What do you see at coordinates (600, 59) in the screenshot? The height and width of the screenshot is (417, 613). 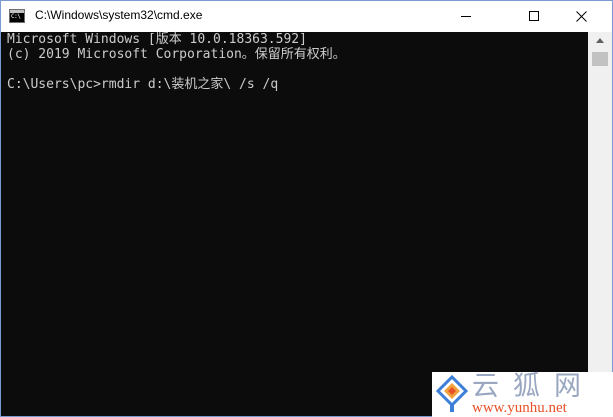 I see `scroll-thumb` at bounding box center [600, 59].